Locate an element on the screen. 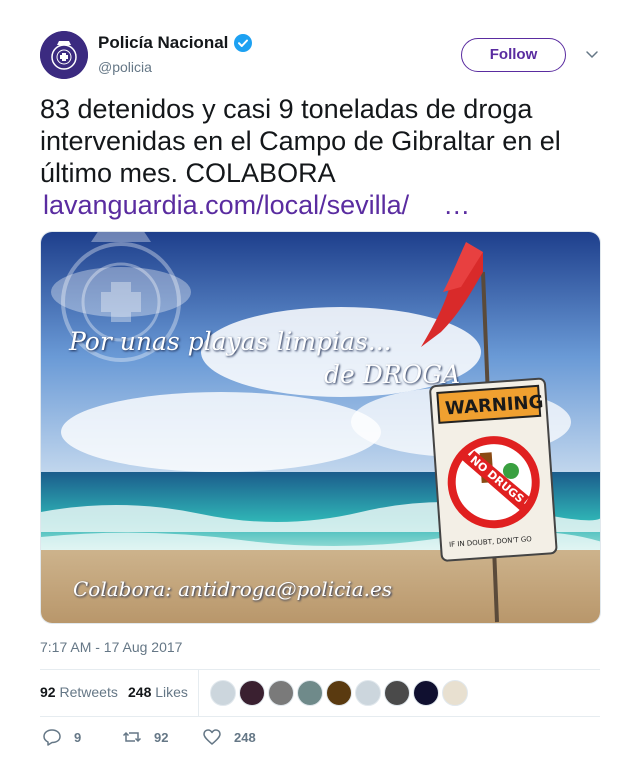  verified-badge-icon is located at coordinates (243, 43).